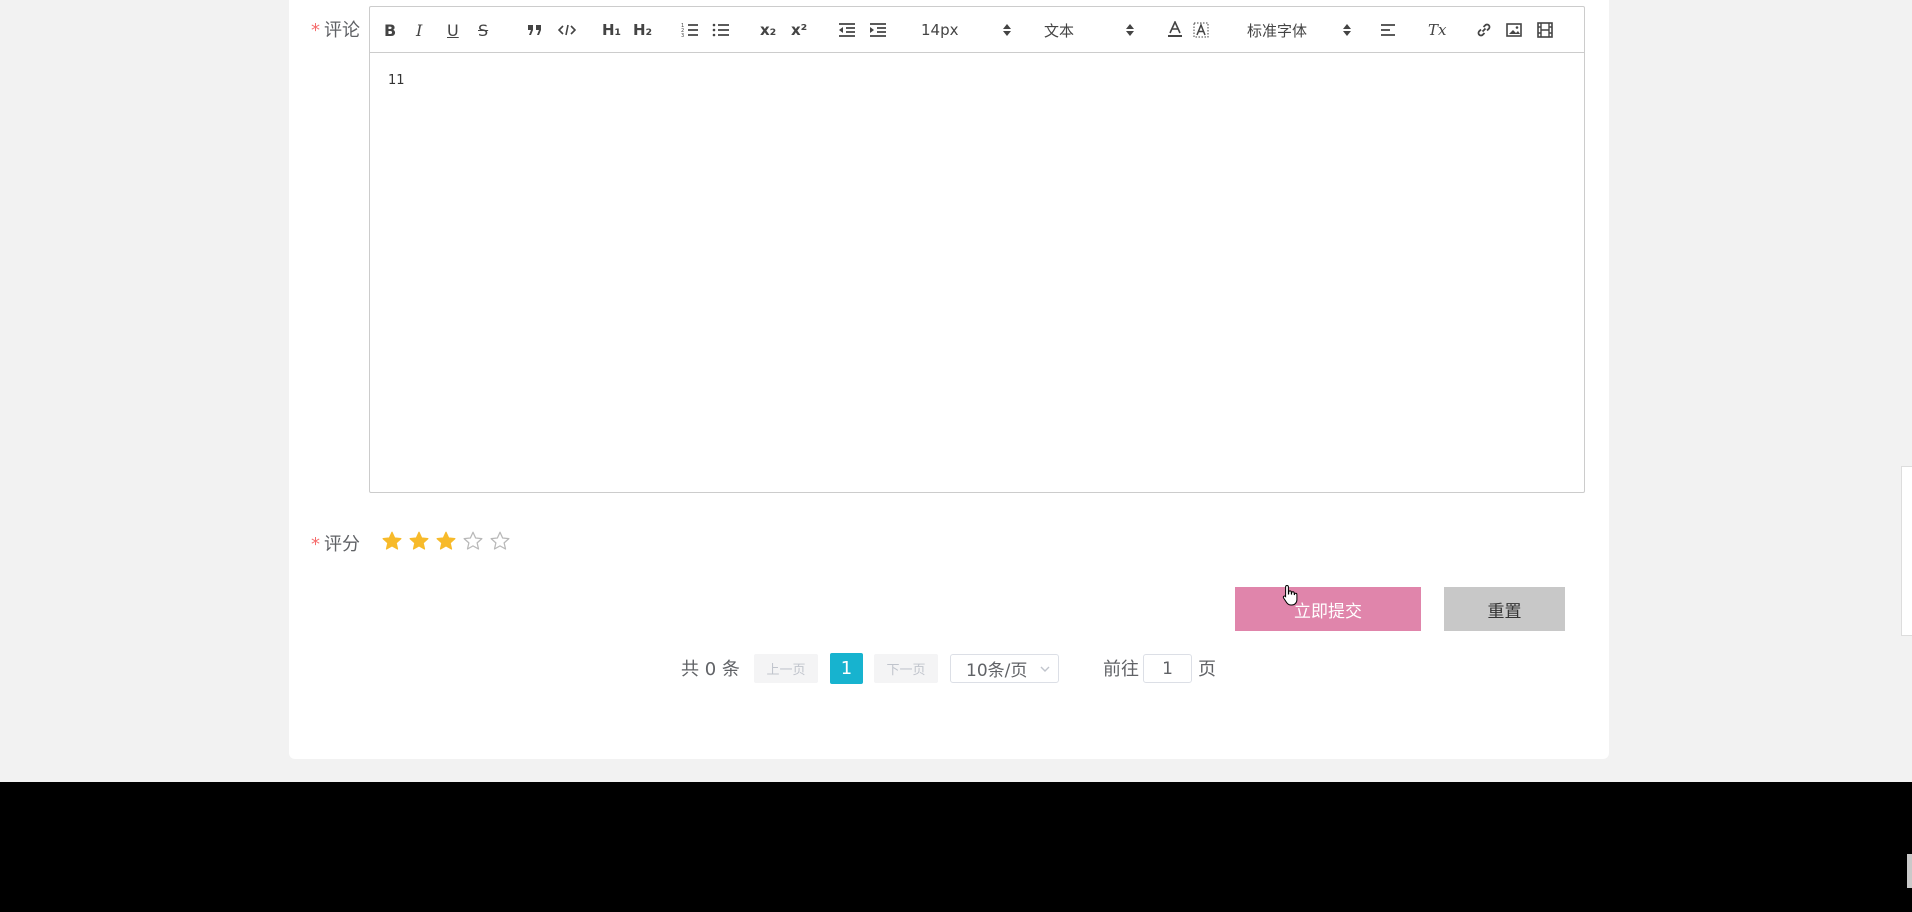 The height and width of the screenshot is (912, 1912). I want to click on strike-icon: S, so click(483, 30).